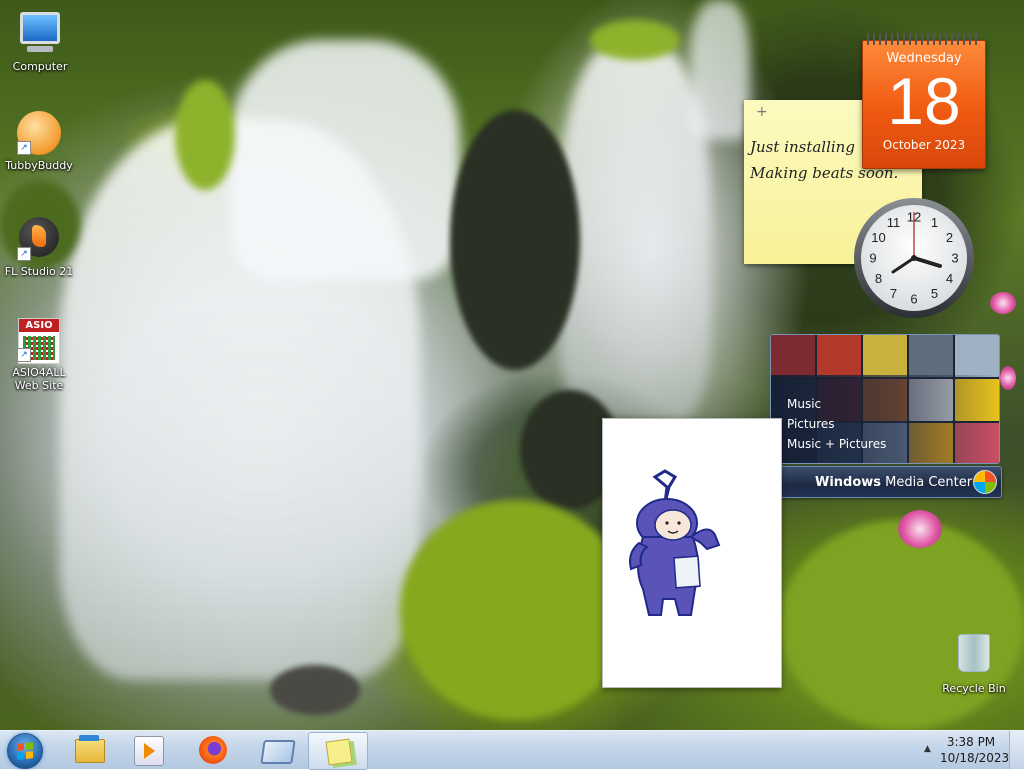 The image size is (1024, 770). I want to click on firefox-icon, so click(213, 750).